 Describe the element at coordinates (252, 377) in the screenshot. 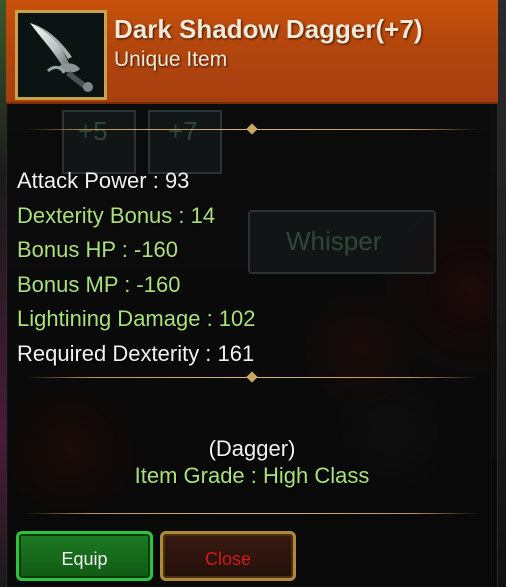

I see `divider-middle` at that location.